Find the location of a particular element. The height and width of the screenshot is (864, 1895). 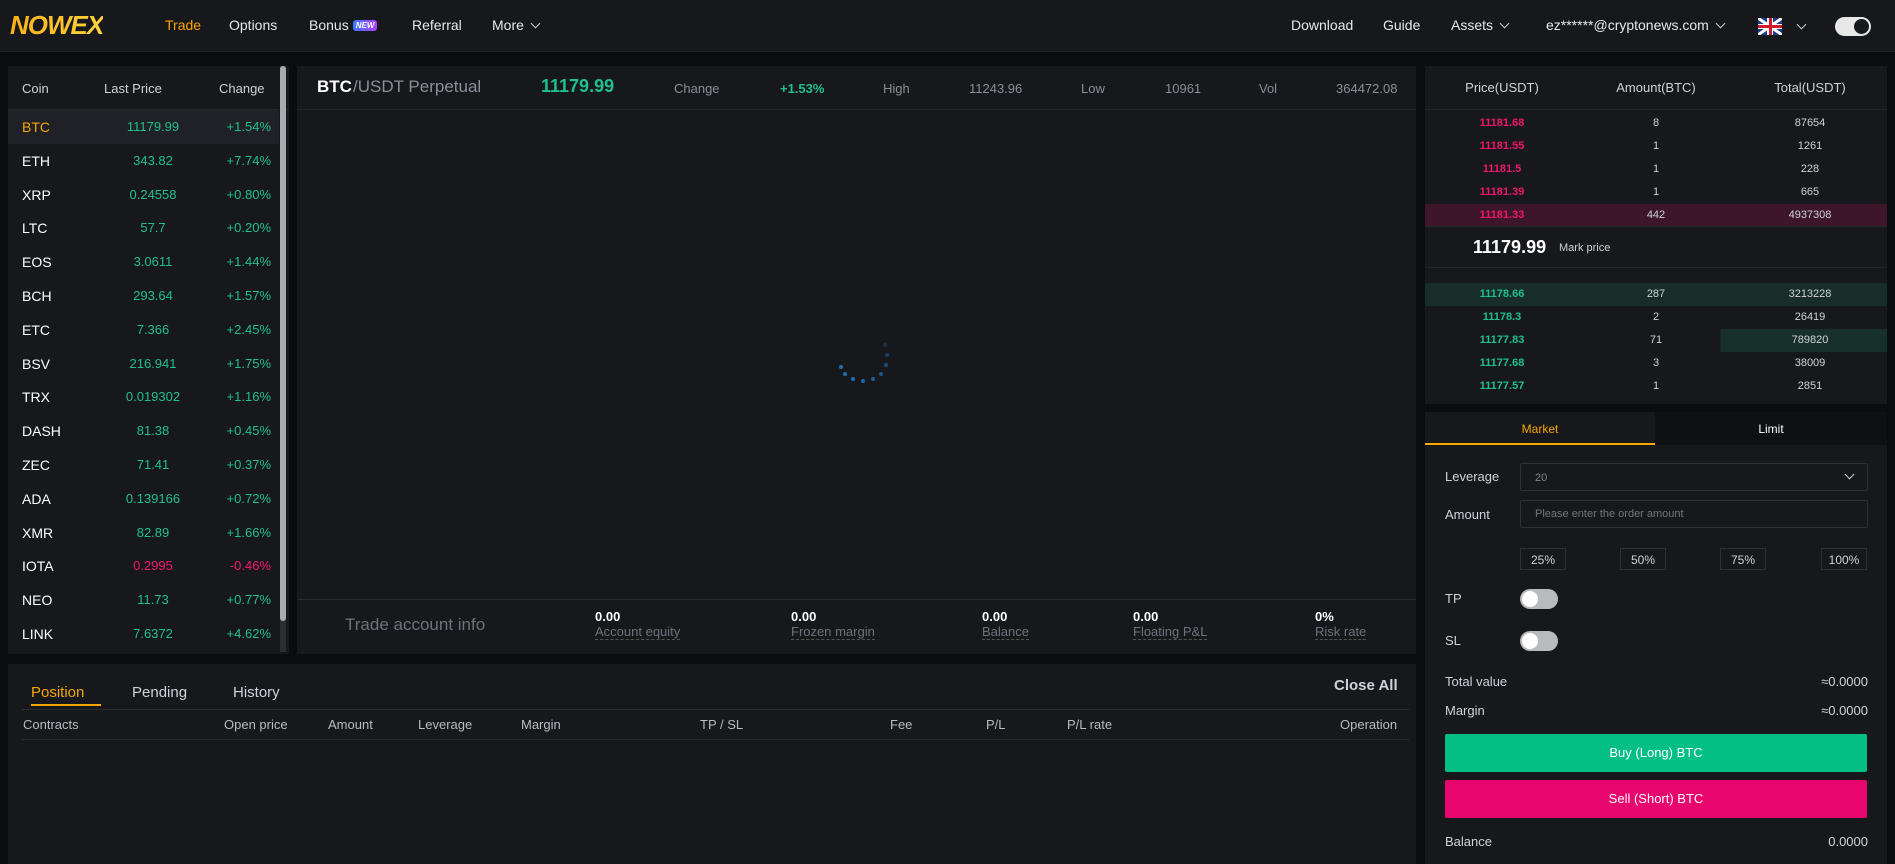

bid-row: 11177.83 71 789820 is located at coordinates (1656, 340).